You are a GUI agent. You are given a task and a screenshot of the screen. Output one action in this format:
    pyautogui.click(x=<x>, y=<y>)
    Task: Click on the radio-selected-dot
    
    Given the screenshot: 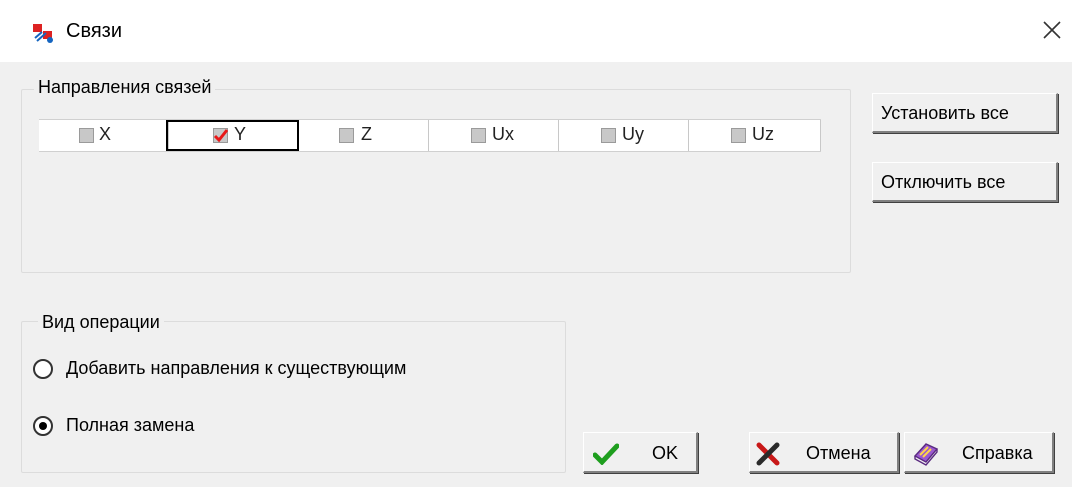 What is the action you would take?
    pyautogui.click(x=43, y=426)
    